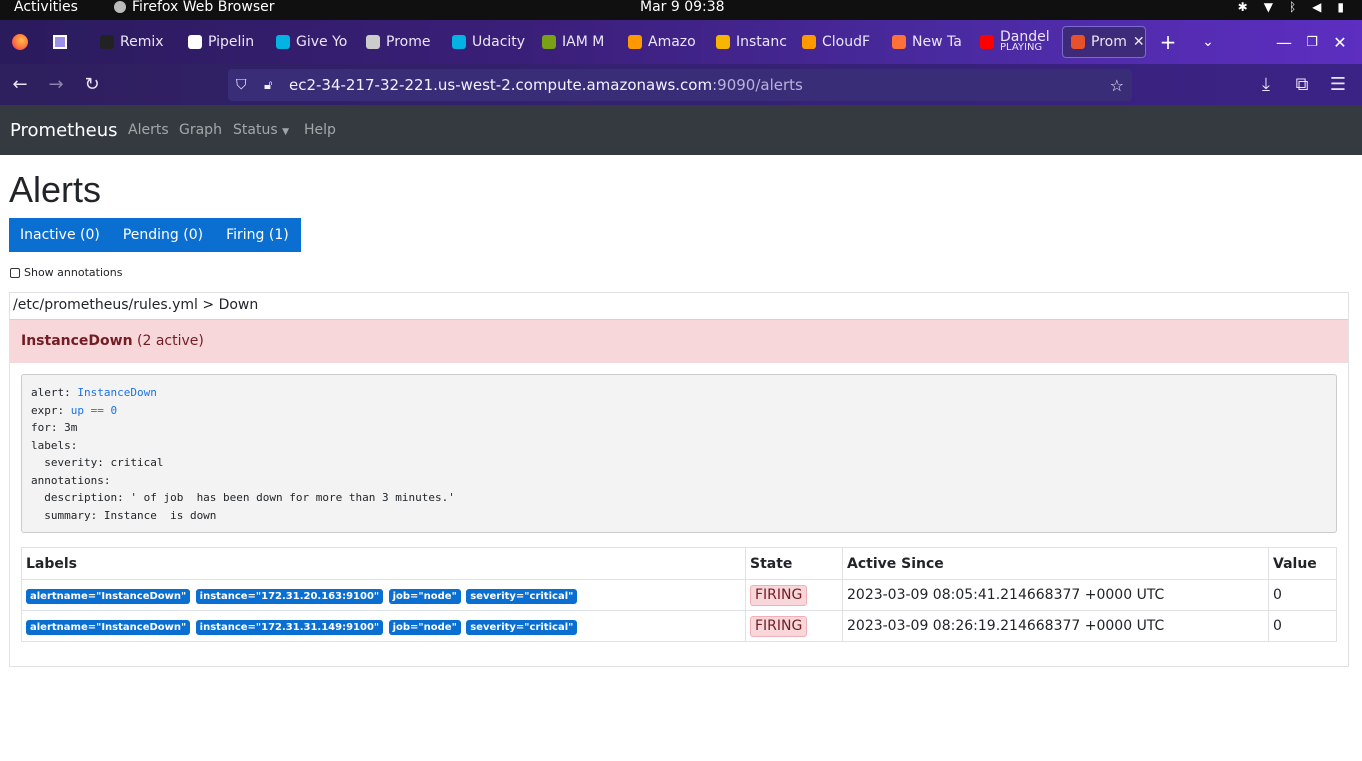  Describe the element at coordinates (383, 563) in the screenshot. I see `col-labels: Labels` at that location.